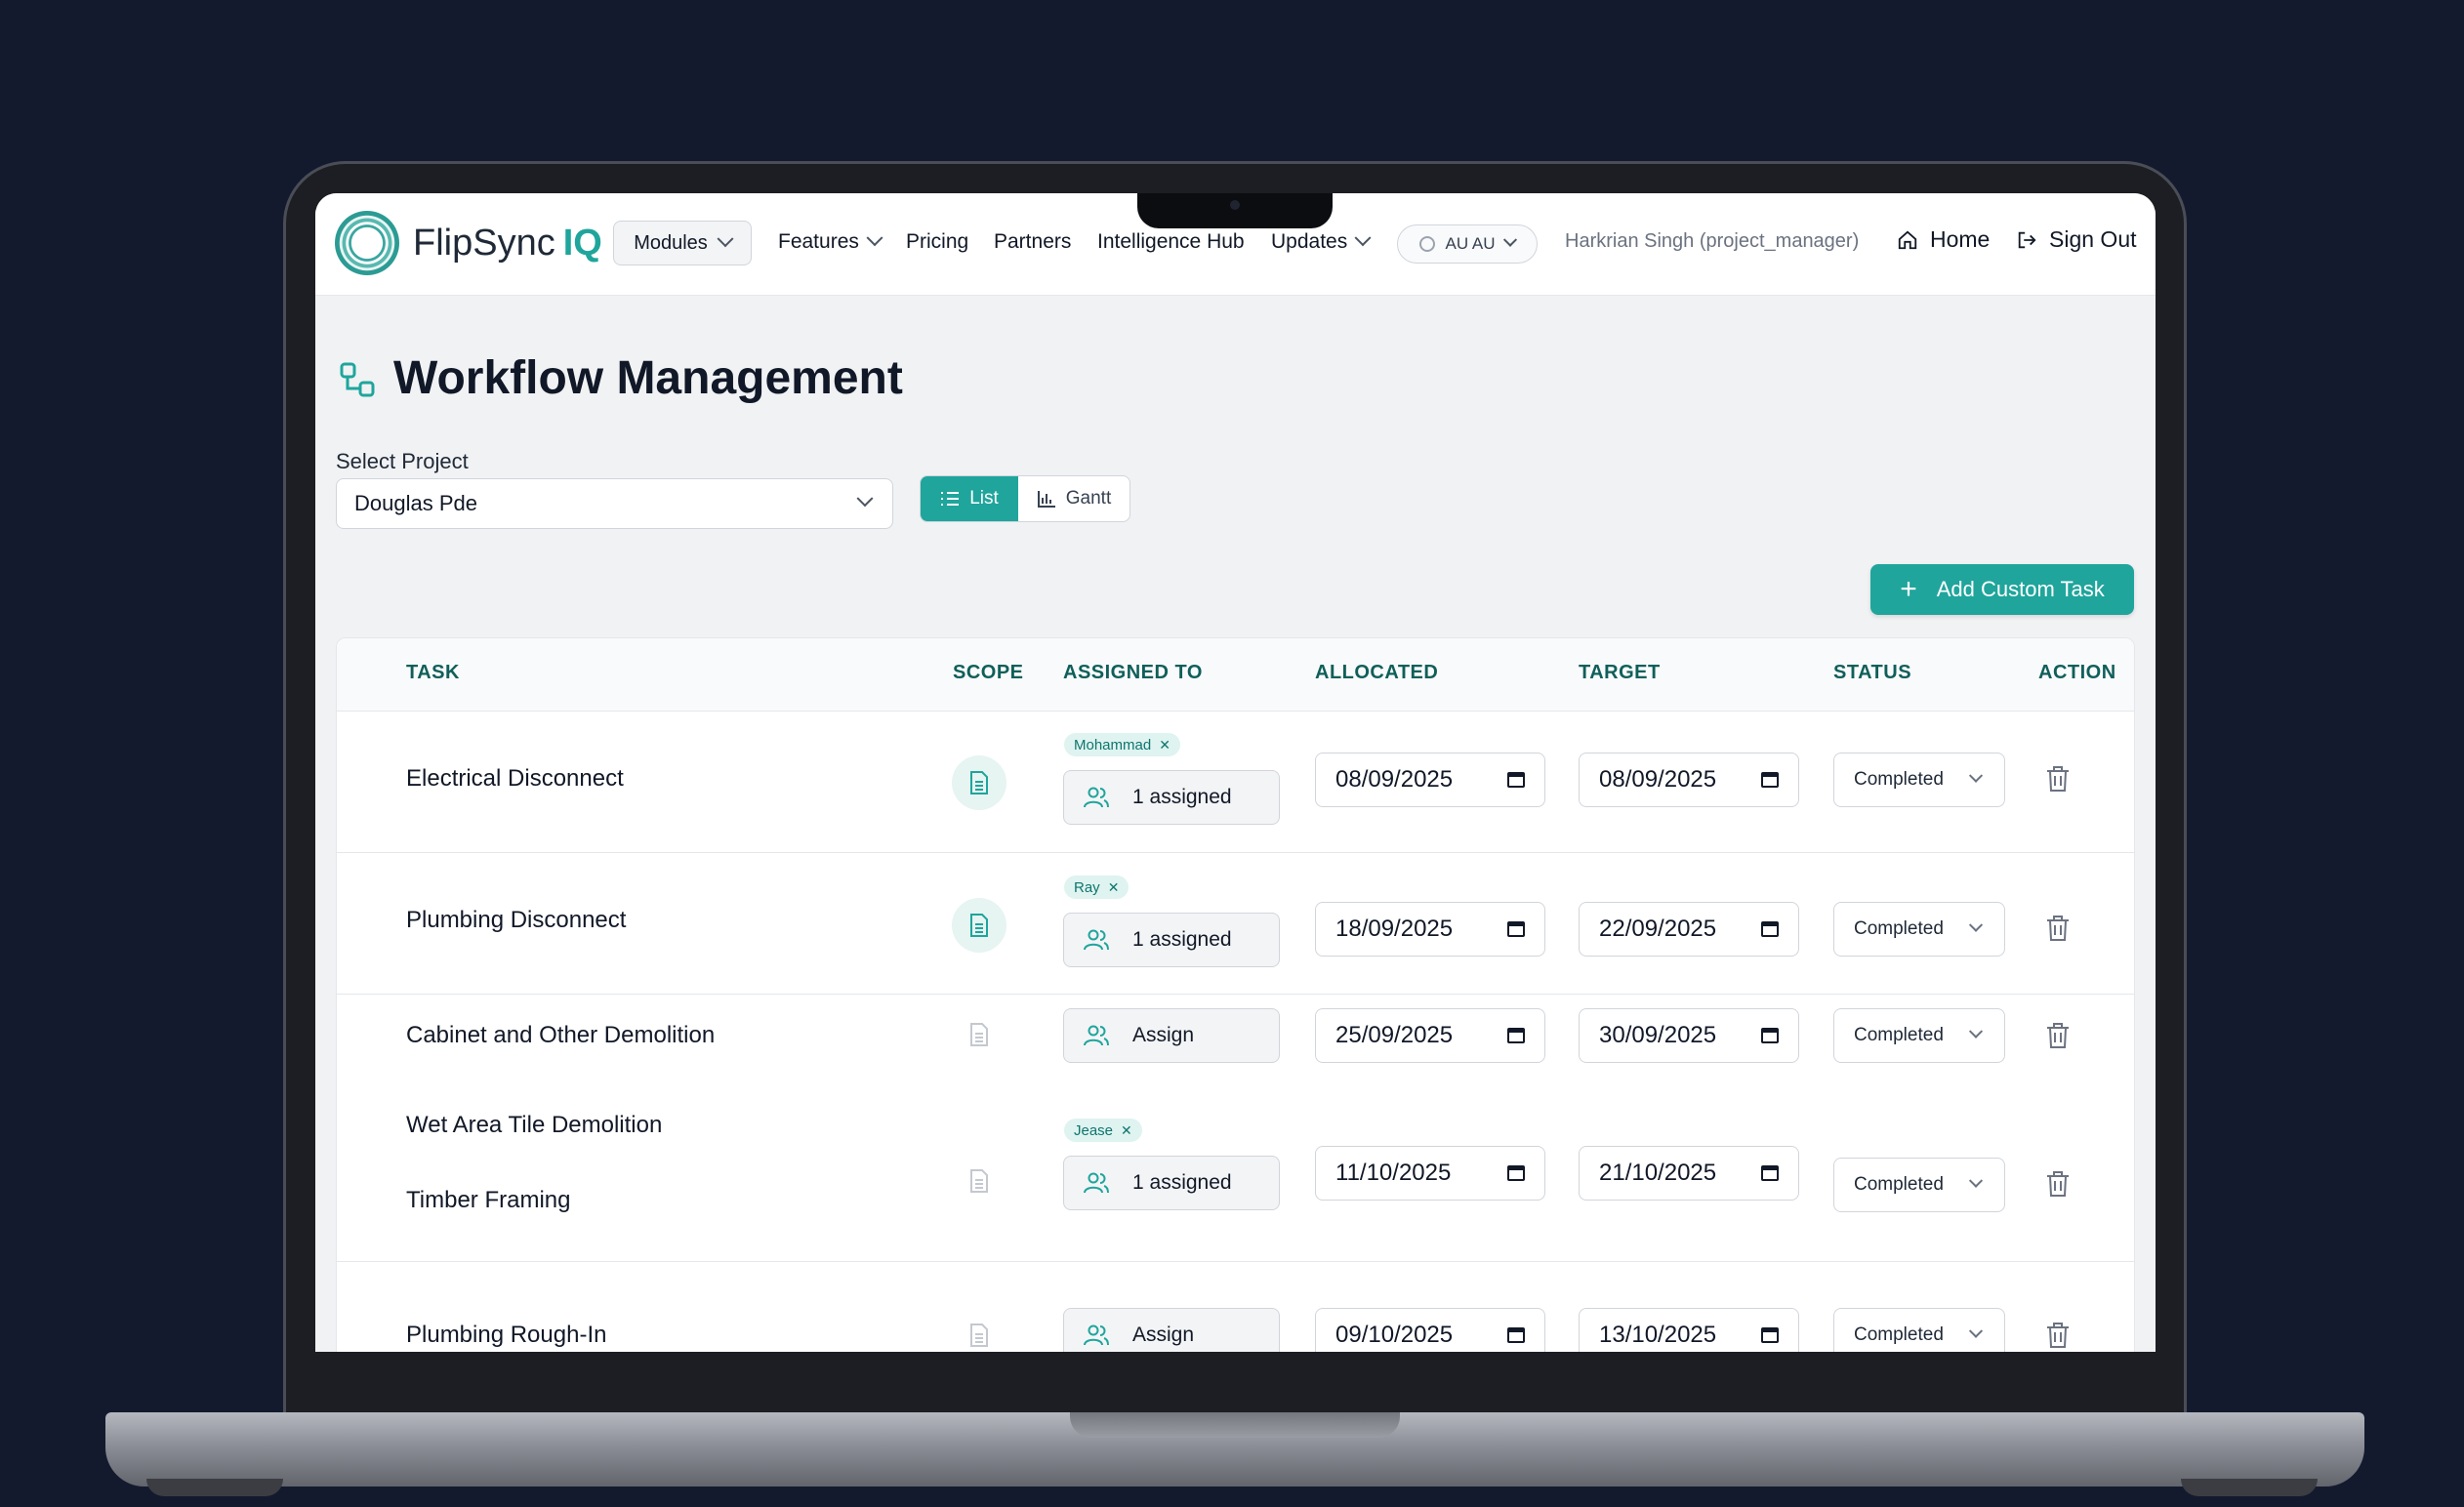 The image size is (2464, 1507). Describe the element at coordinates (507, 244) in the screenshot. I see `brand-name: FlipSync IQ` at that location.